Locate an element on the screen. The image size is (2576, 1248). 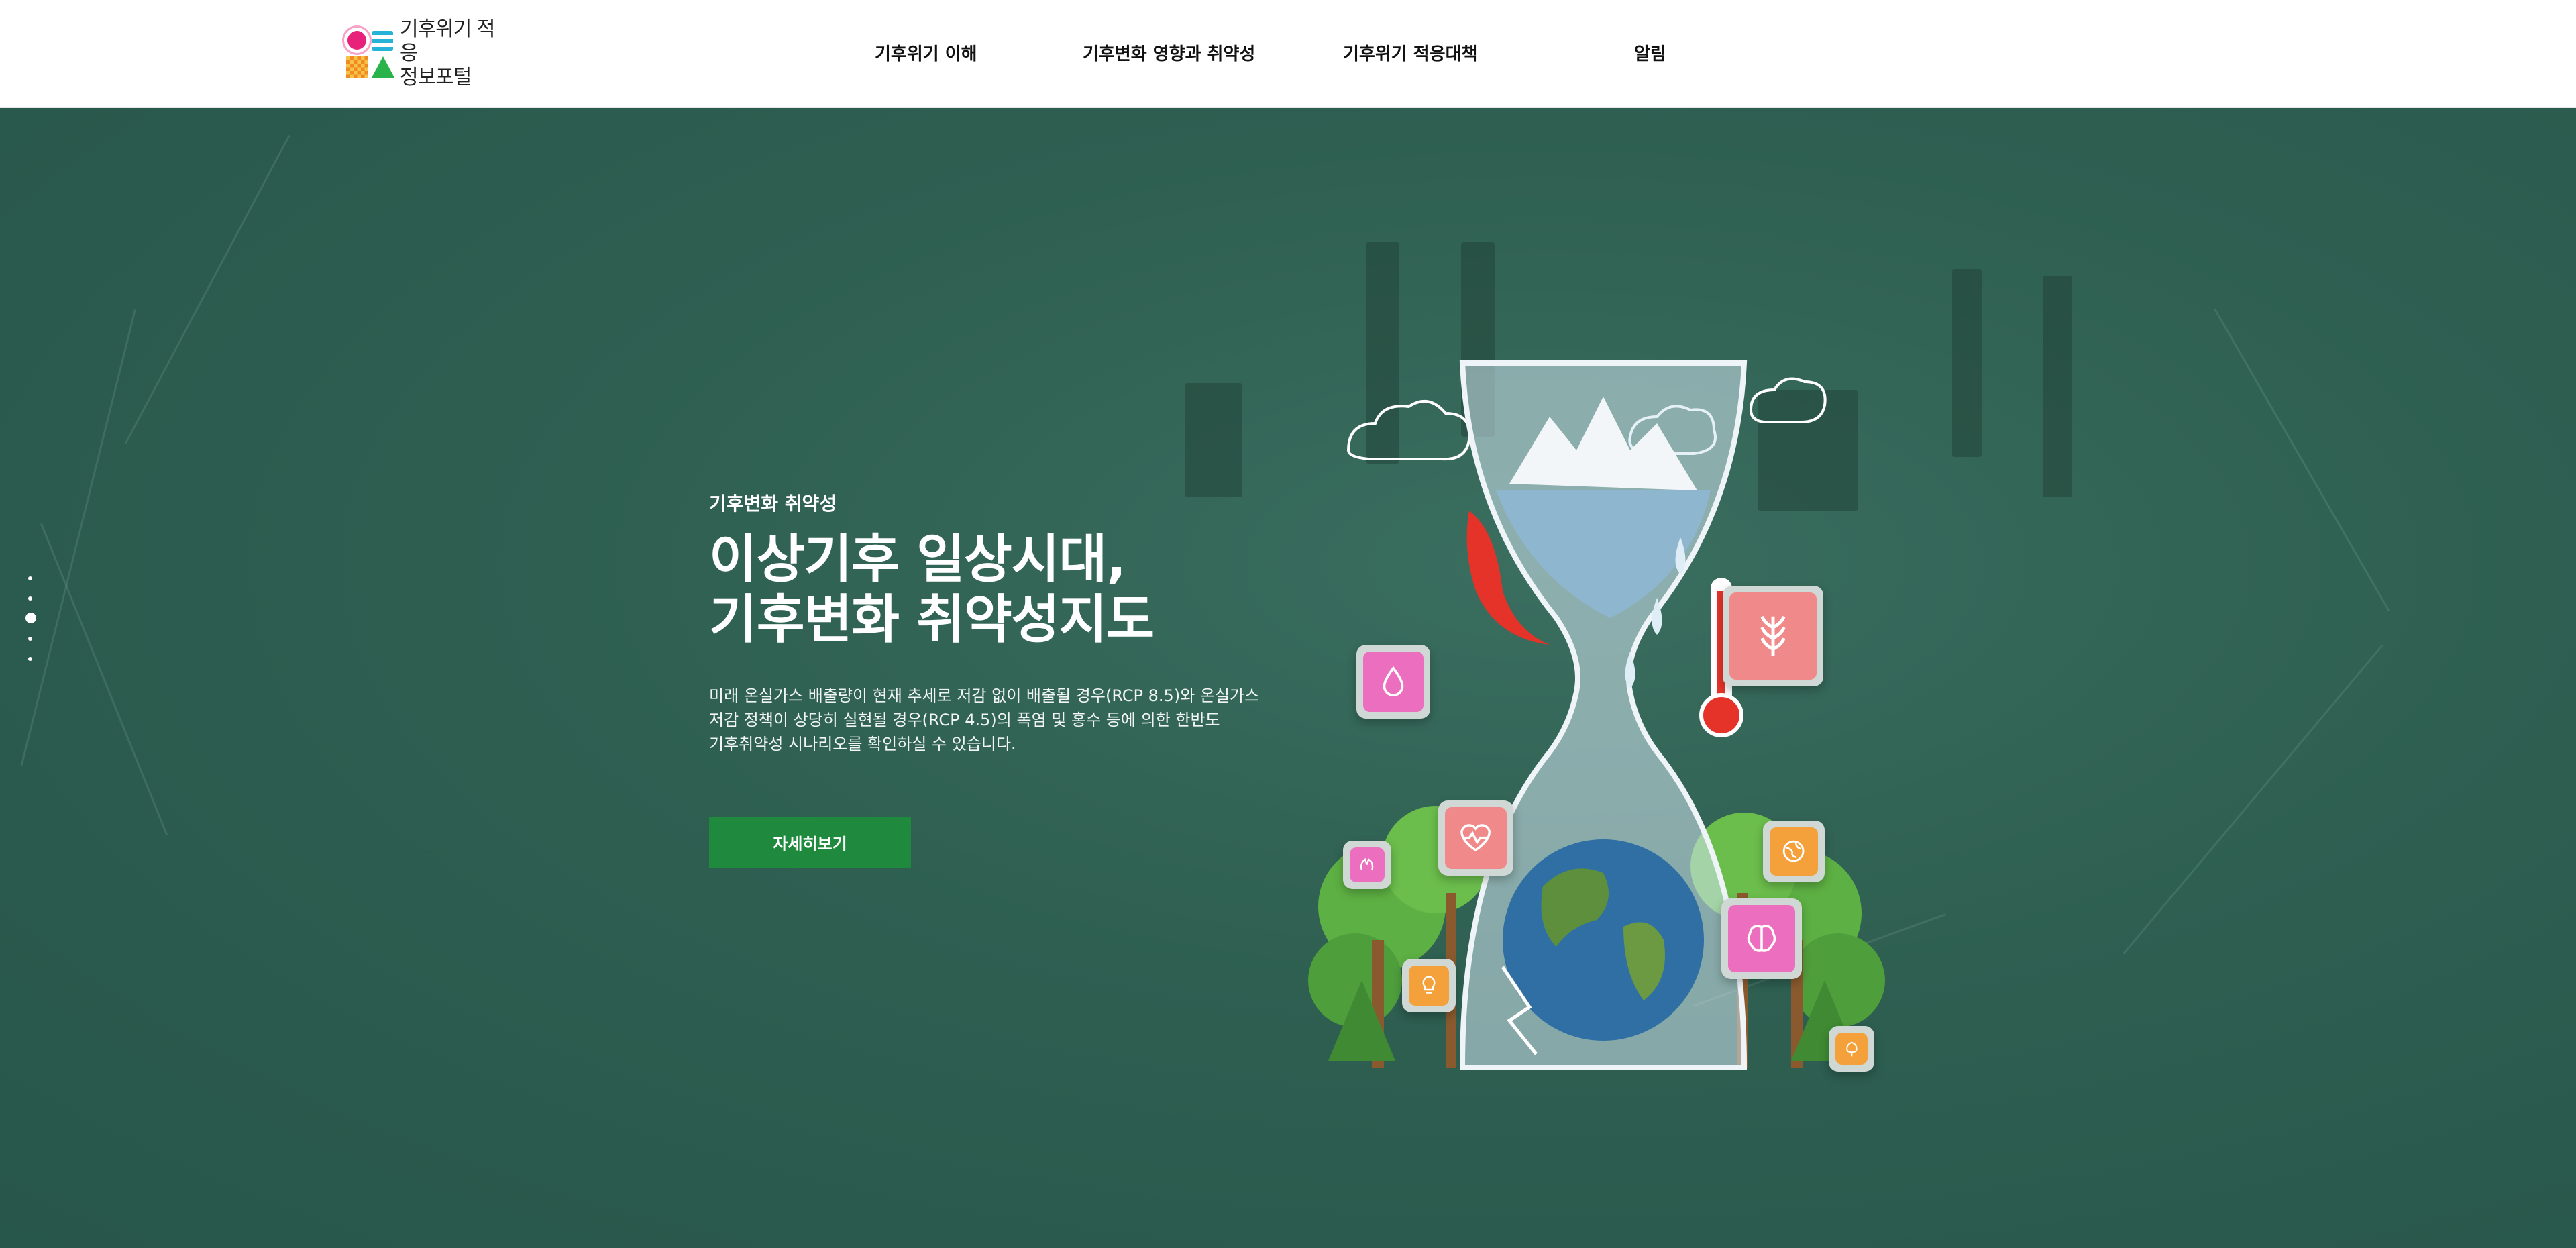
bulb-tile is located at coordinates (1429, 986).